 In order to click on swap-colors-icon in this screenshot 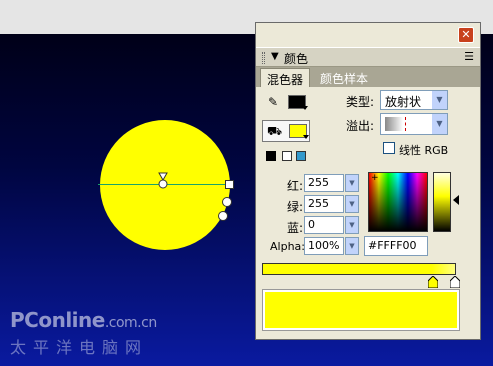, I will do `click(301, 156)`.